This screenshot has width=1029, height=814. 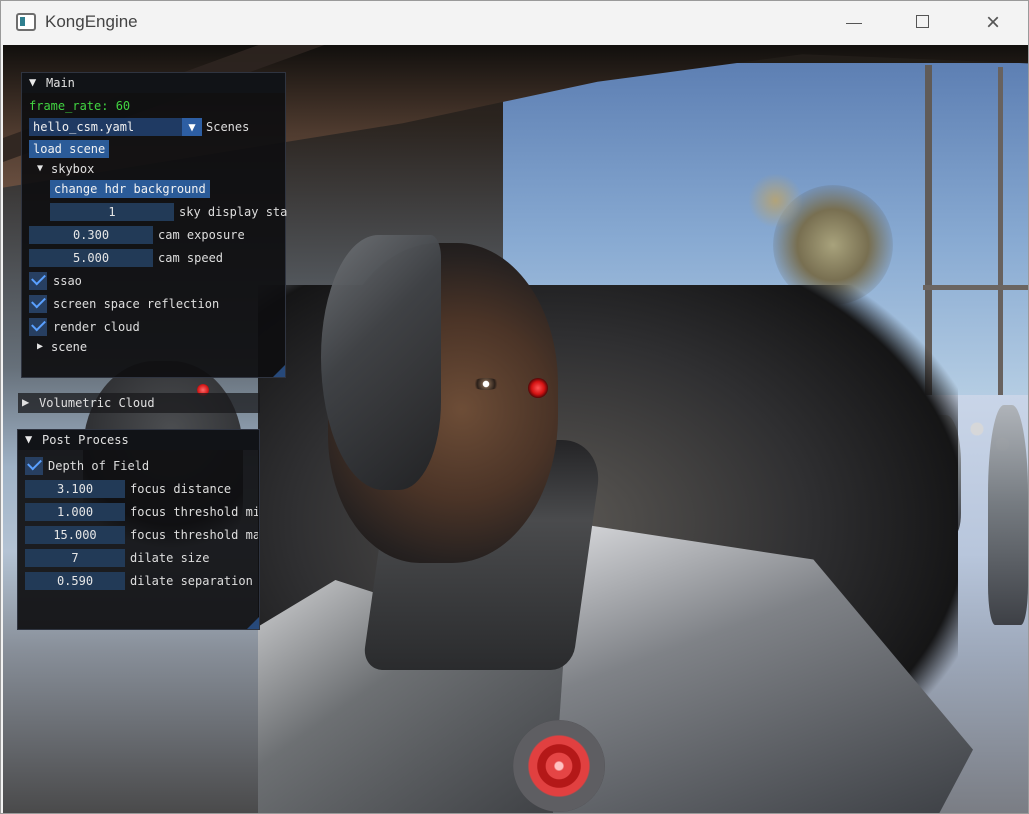 I want to click on minimize-icon, so click(x=854, y=23).